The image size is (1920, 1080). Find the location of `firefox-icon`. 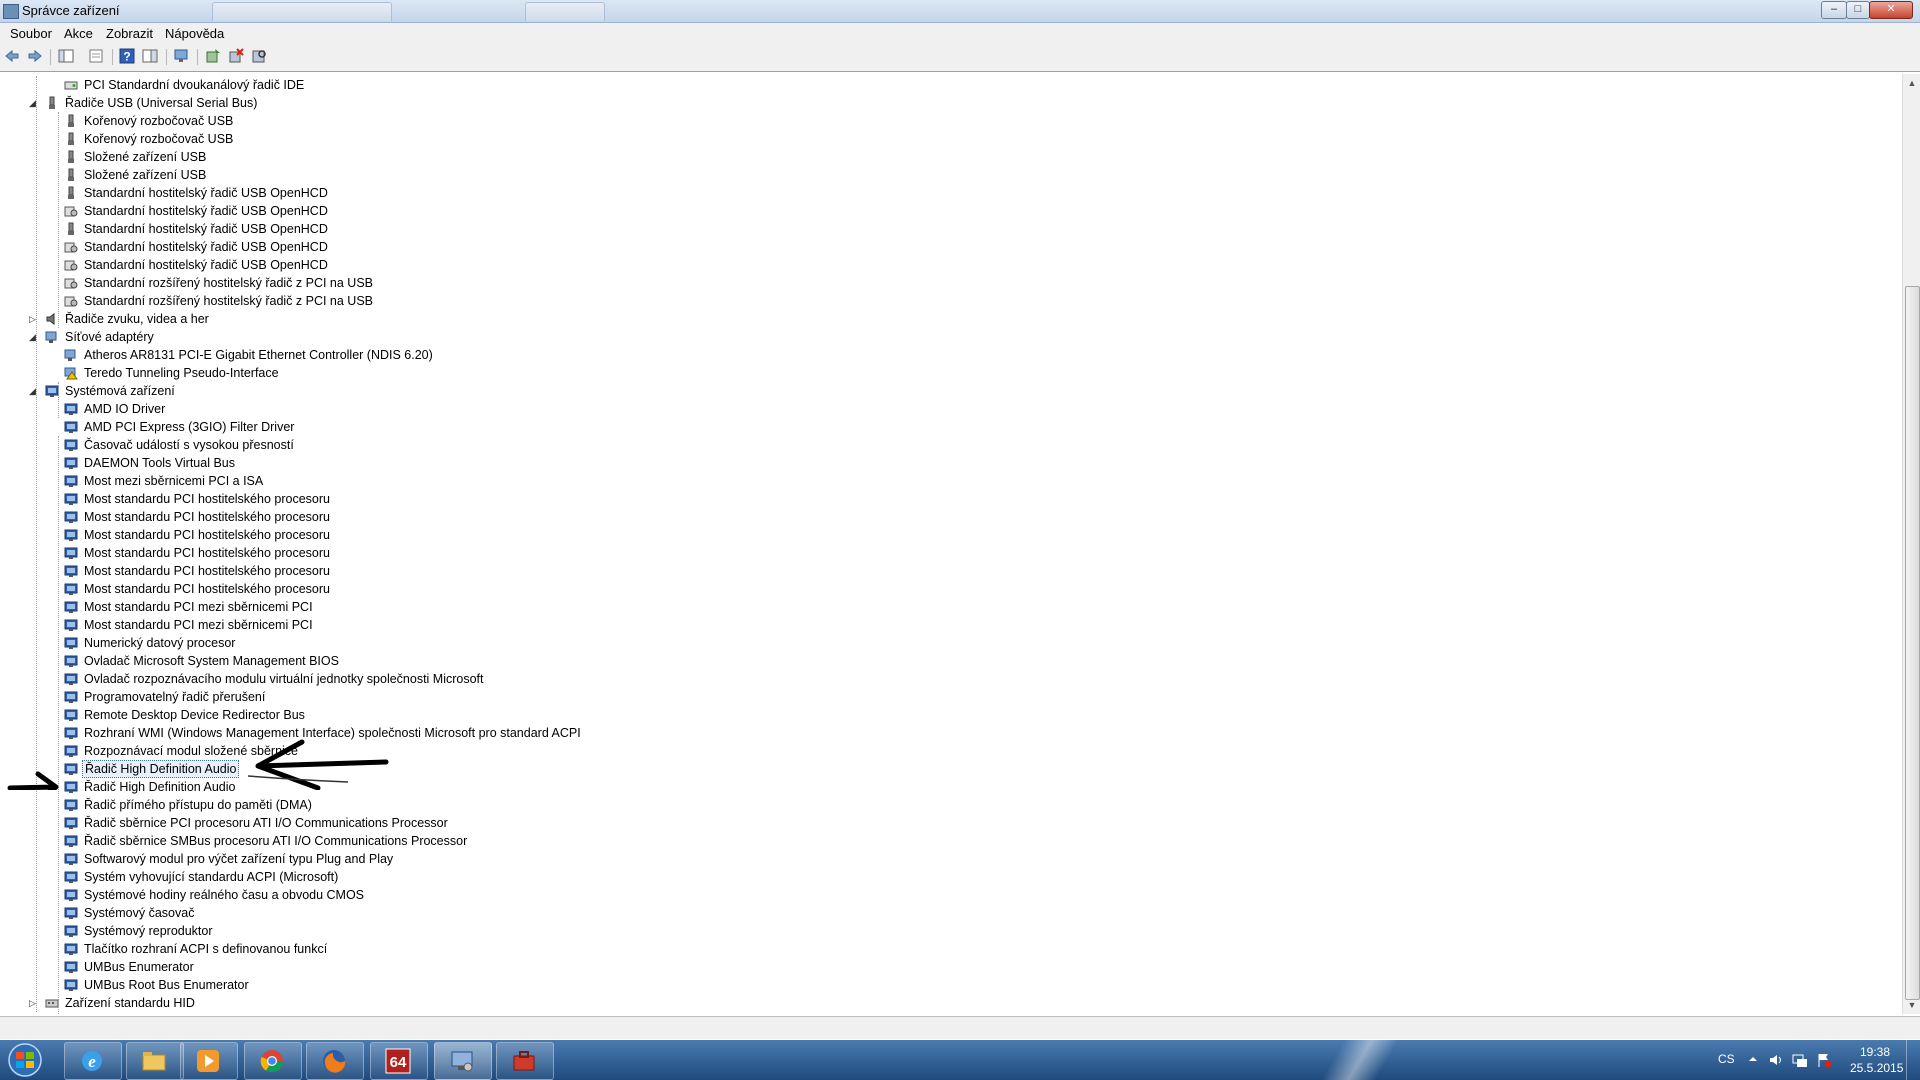

firefox-icon is located at coordinates (334, 1061).